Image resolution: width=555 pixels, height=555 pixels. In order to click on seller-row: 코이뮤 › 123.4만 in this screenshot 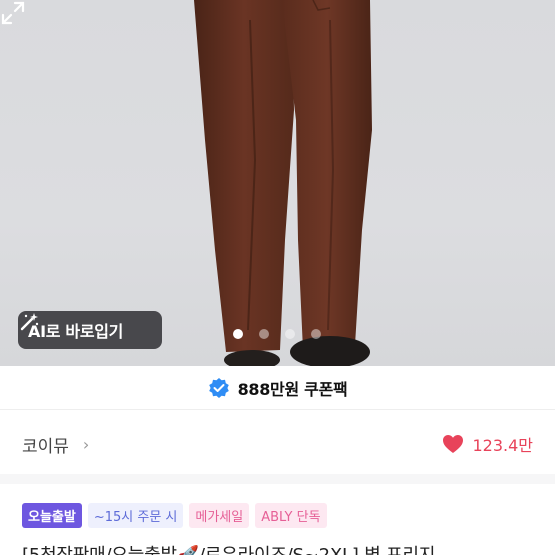, I will do `click(277, 444)`.